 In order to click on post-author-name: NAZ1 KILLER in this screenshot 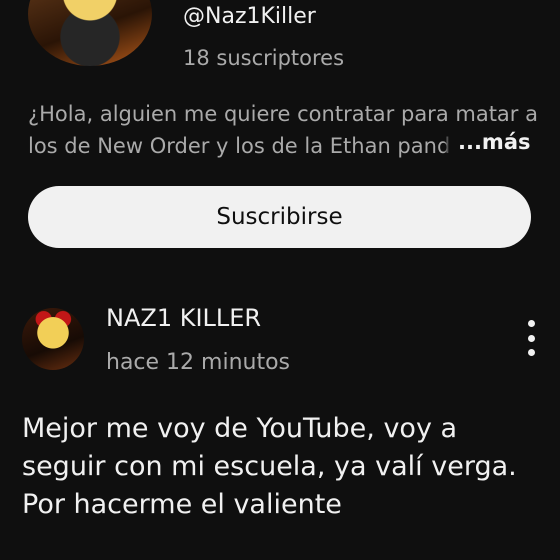, I will do `click(183, 318)`.